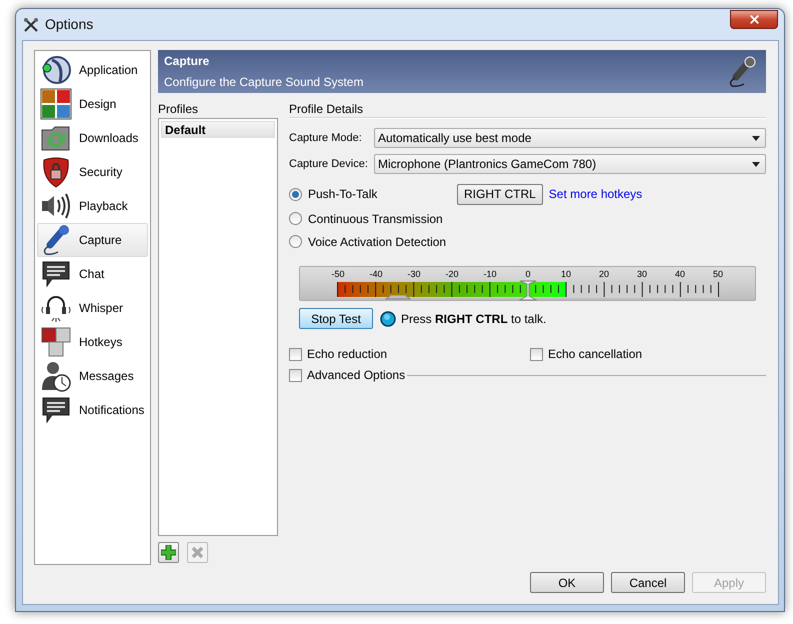 This screenshot has width=793, height=624. Describe the element at coordinates (92, 240) in the screenshot. I see `sidebar-item: Capture` at that location.